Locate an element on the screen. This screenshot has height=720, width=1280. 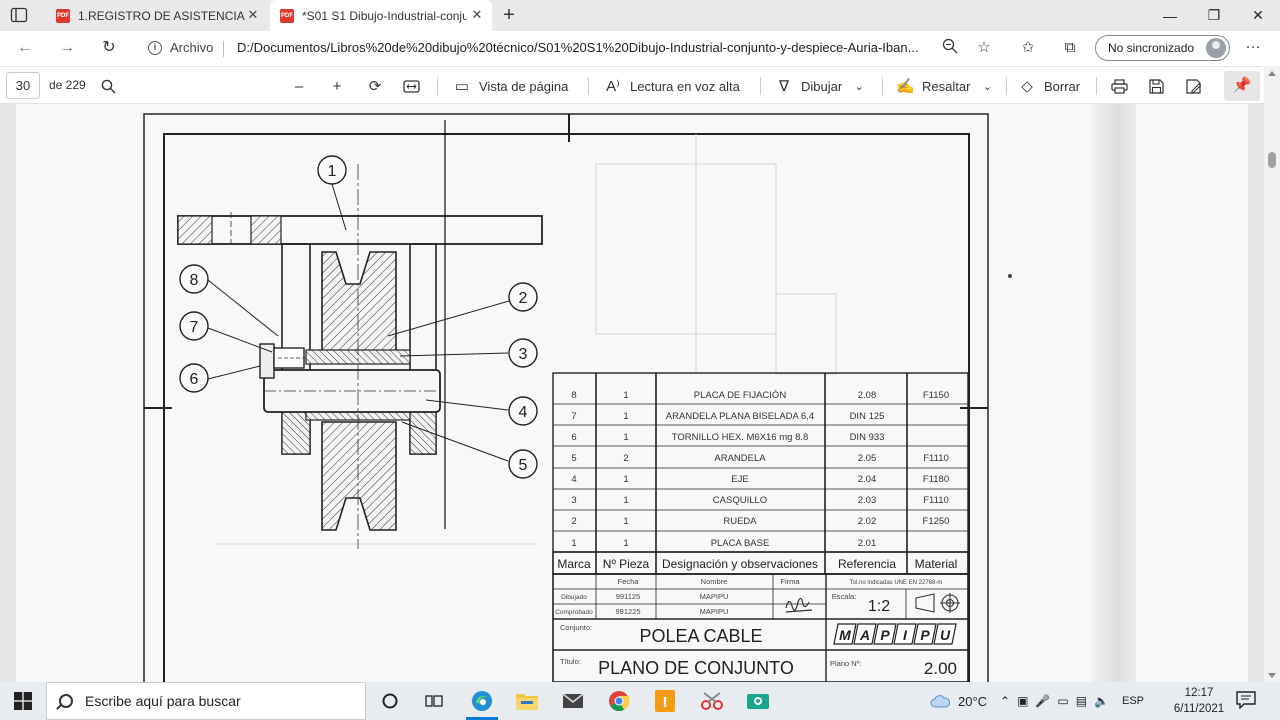
scale-value: 1:2 is located at coordinates (879, 606).